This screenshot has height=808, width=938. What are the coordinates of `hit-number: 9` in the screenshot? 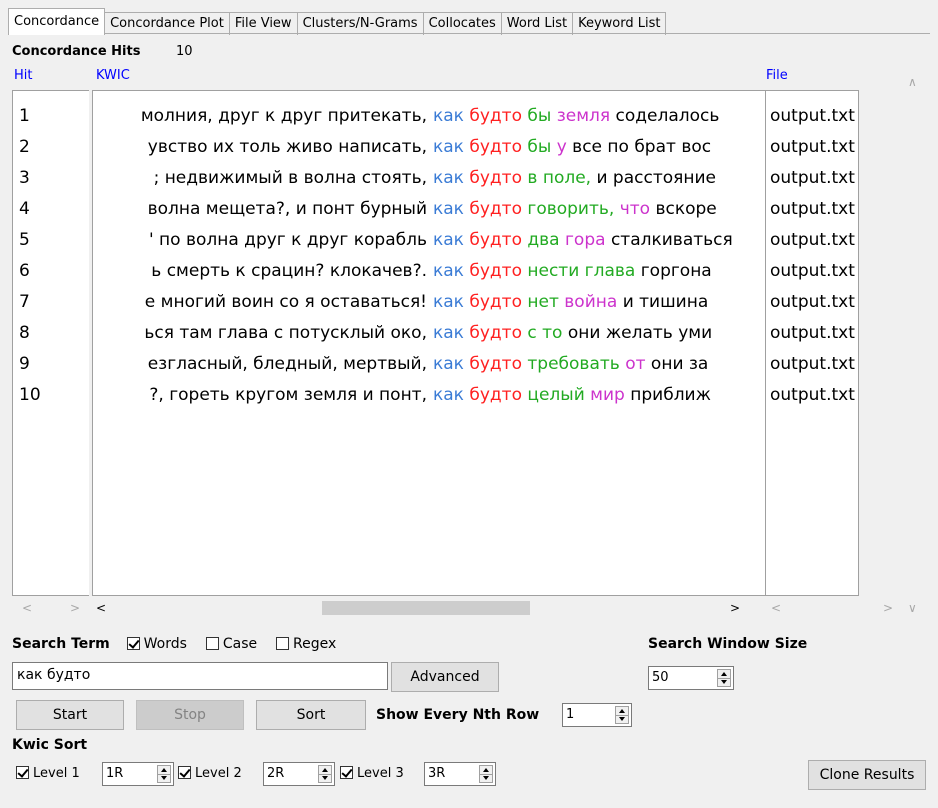 It's located at (51, 364).